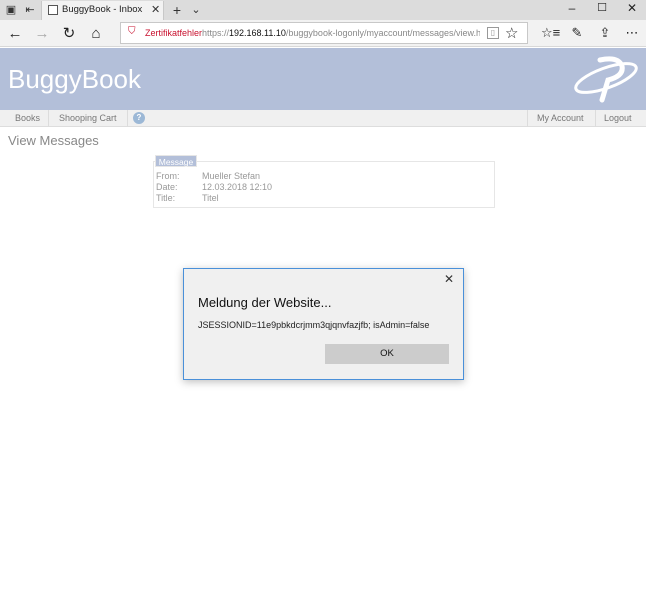  What do you see at coordinates (196, 10) in the screenshot?
I see `tab-list-icon: ⌄` at bounding box center [196, 10].